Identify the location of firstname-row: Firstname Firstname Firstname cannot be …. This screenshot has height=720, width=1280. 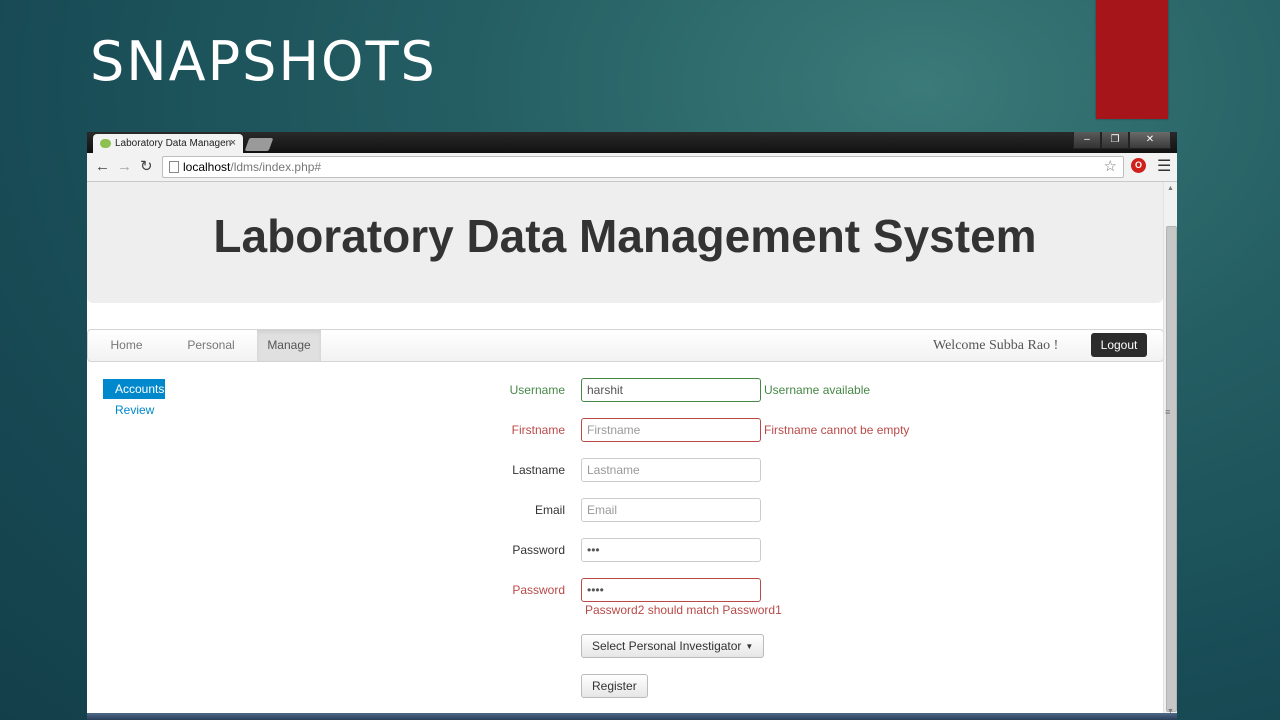
(632, 430).